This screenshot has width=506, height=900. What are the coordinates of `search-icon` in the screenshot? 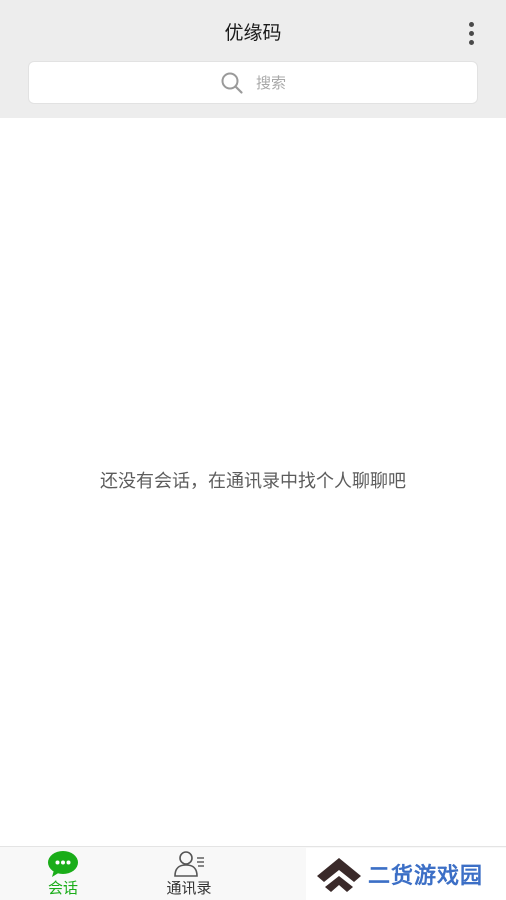 It's located at (232, 83).